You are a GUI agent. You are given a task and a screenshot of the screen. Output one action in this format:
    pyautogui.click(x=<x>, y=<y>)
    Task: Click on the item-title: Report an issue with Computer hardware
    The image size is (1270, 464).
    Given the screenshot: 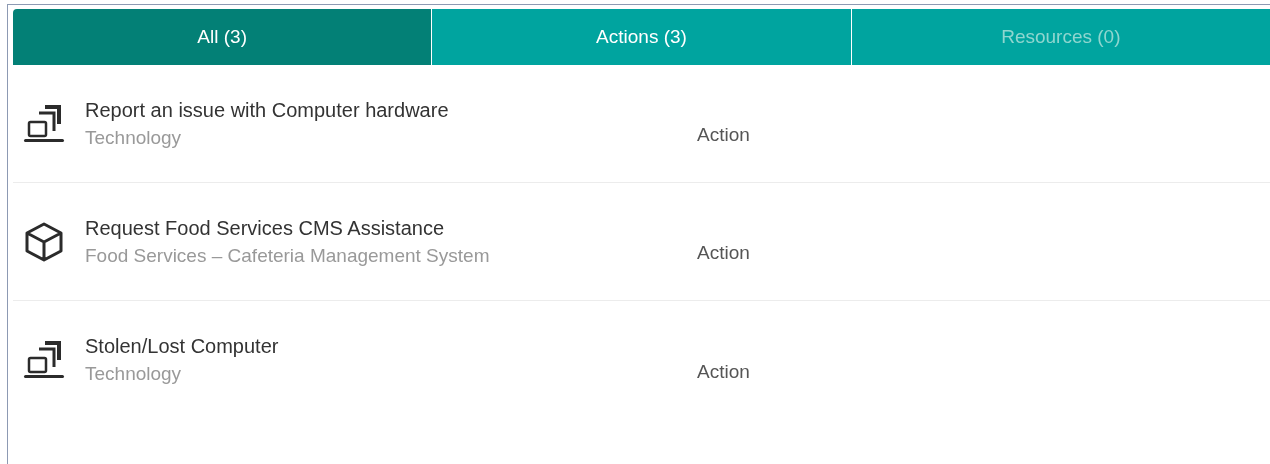 What is the action you would take?
    pyautogui.click(x=267, y=110)
    